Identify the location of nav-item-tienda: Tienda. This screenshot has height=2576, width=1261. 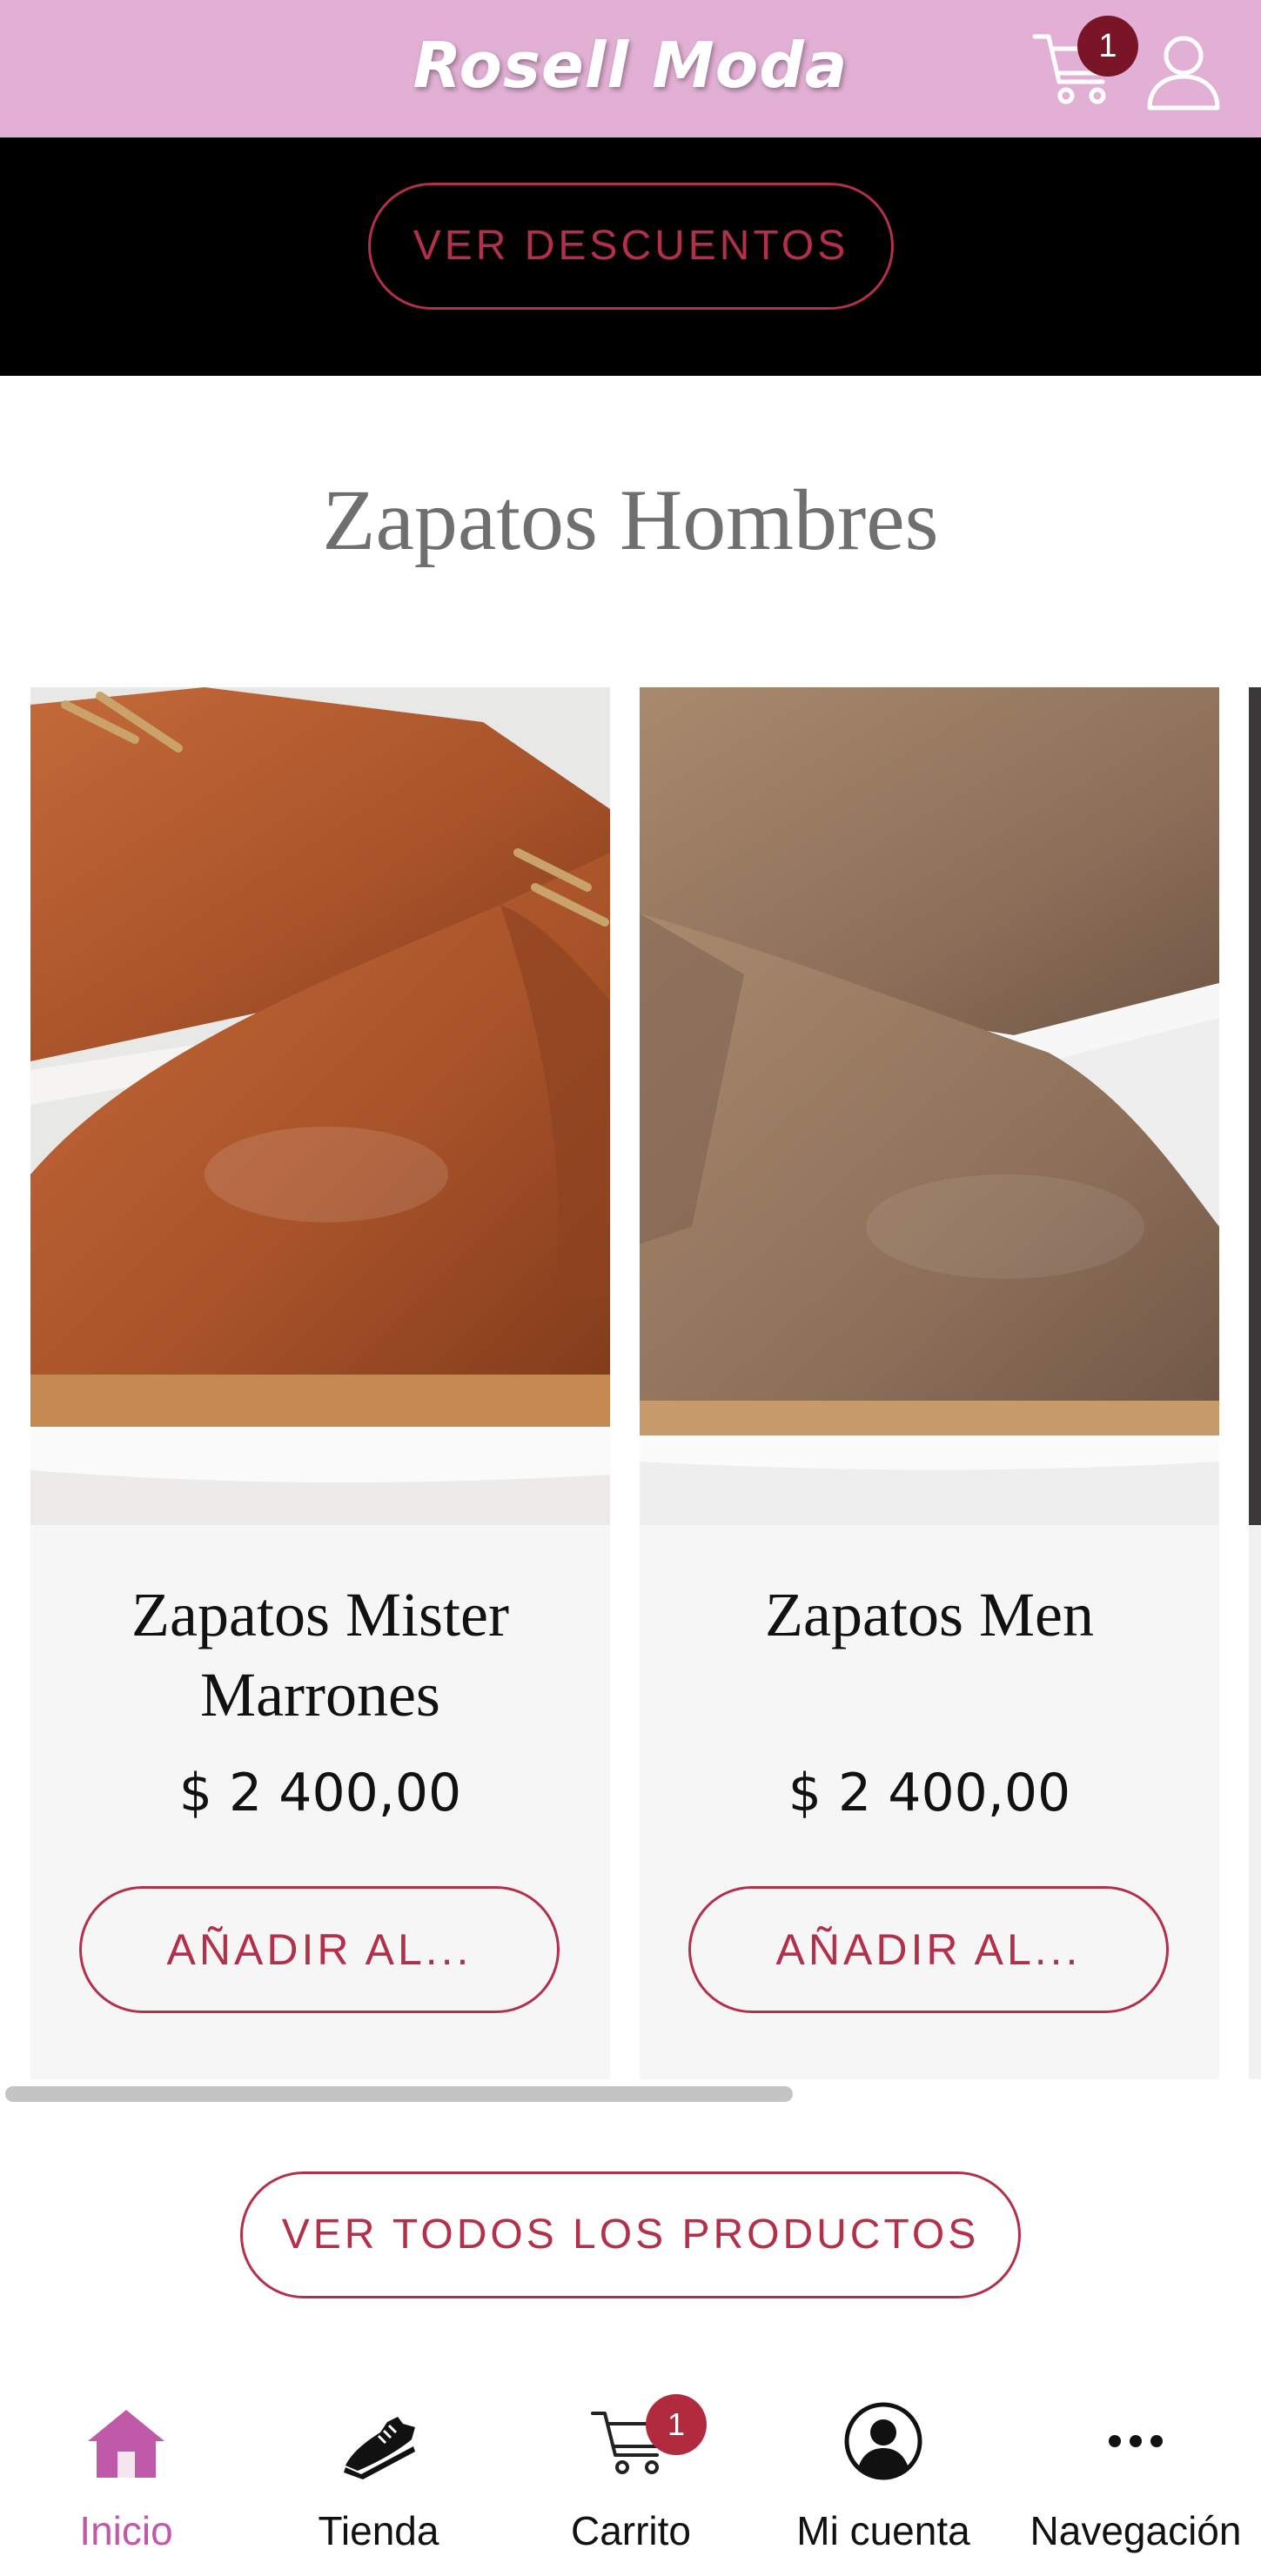
(378, 2471).